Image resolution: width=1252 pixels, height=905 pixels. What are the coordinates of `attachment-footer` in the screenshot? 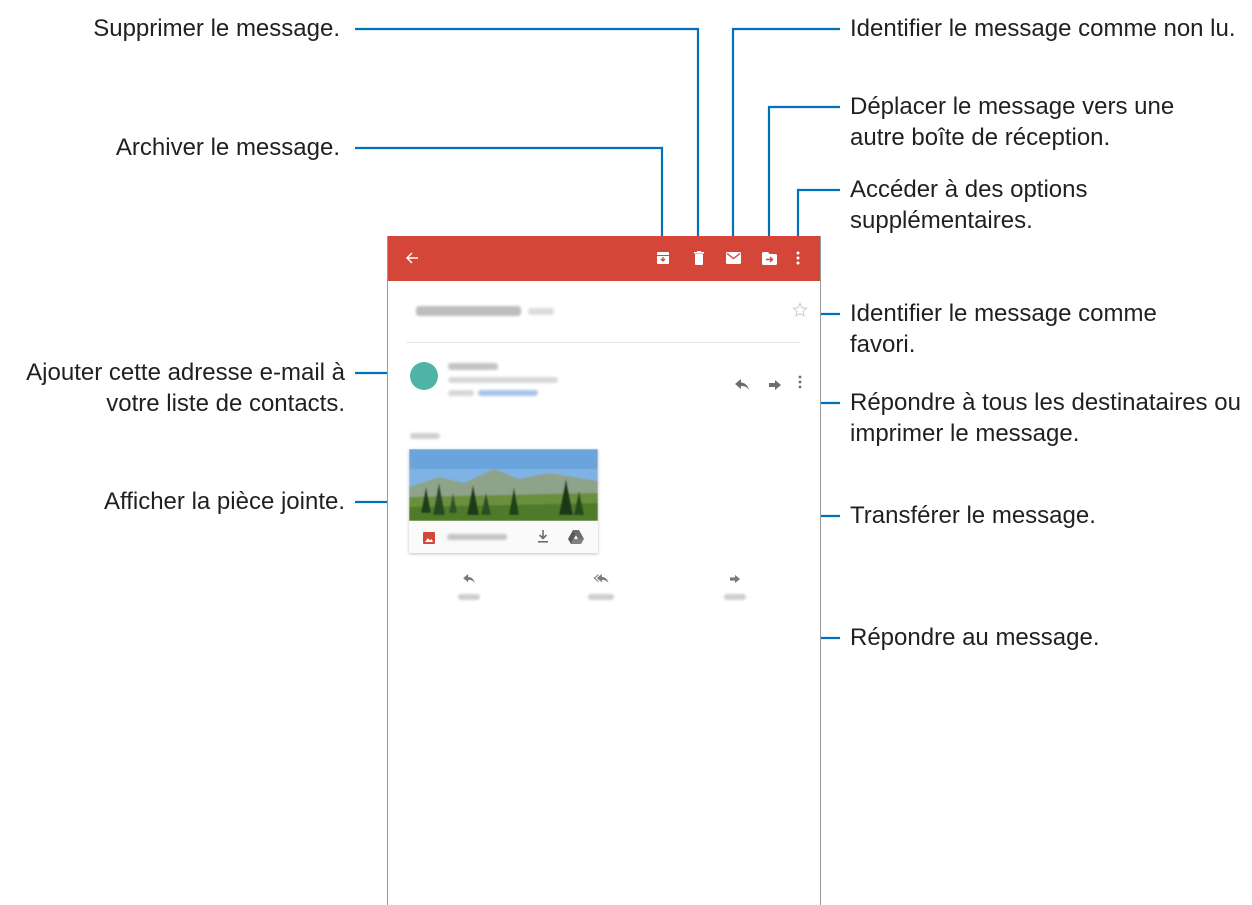 It's located at (503, 537).